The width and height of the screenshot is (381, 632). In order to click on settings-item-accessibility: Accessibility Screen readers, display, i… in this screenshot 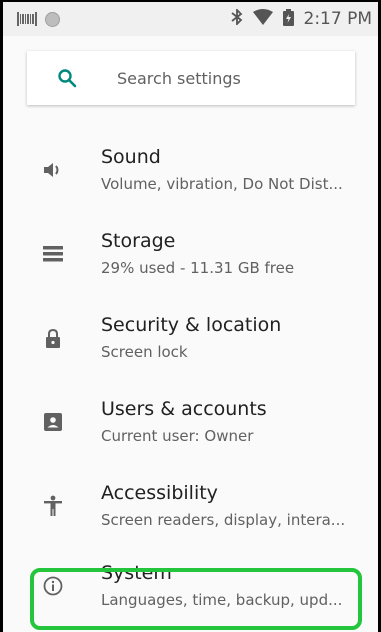, I will do `click(190, 506)`.